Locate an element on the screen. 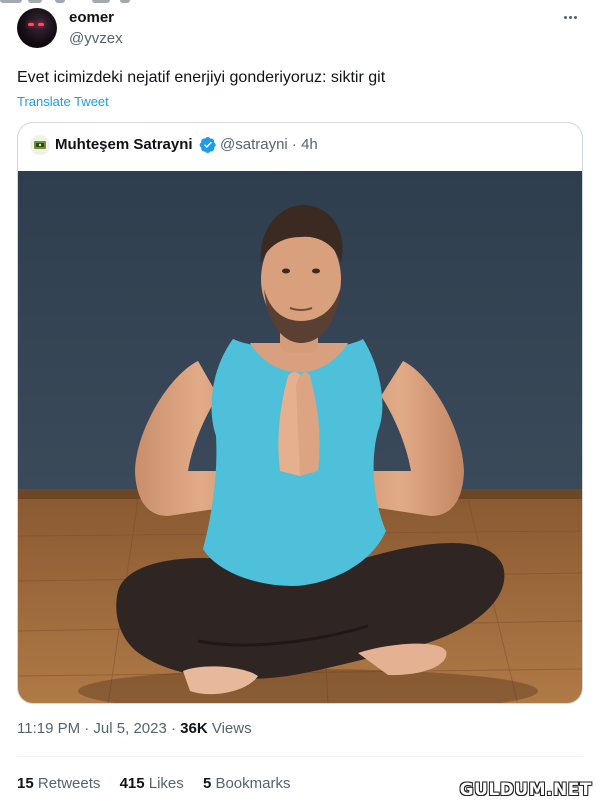 The width and height of the screenshot is (596, 802). tweet-timestamp: 11:19 PM · Jul 5, 2023 · is located at coordinates (98, 728).